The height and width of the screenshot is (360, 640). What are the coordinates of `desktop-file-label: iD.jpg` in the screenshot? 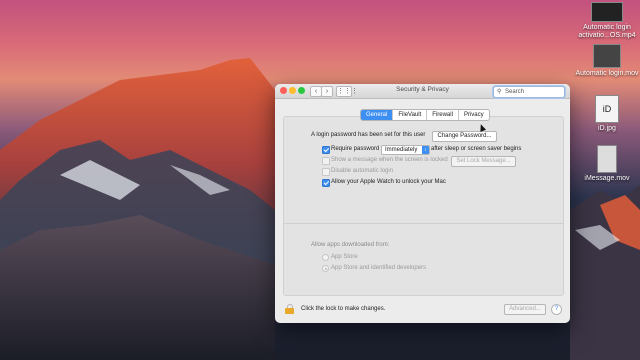 It's located at (607, 128).